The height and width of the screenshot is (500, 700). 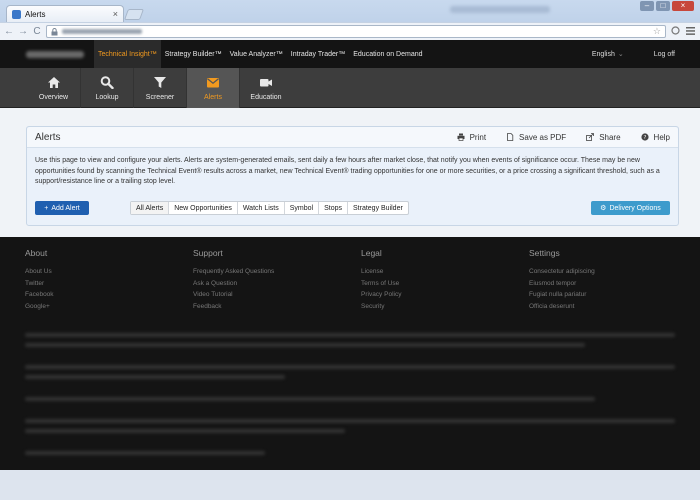 I want to click on footer-support-title: Support, so click(x=208, y=253).